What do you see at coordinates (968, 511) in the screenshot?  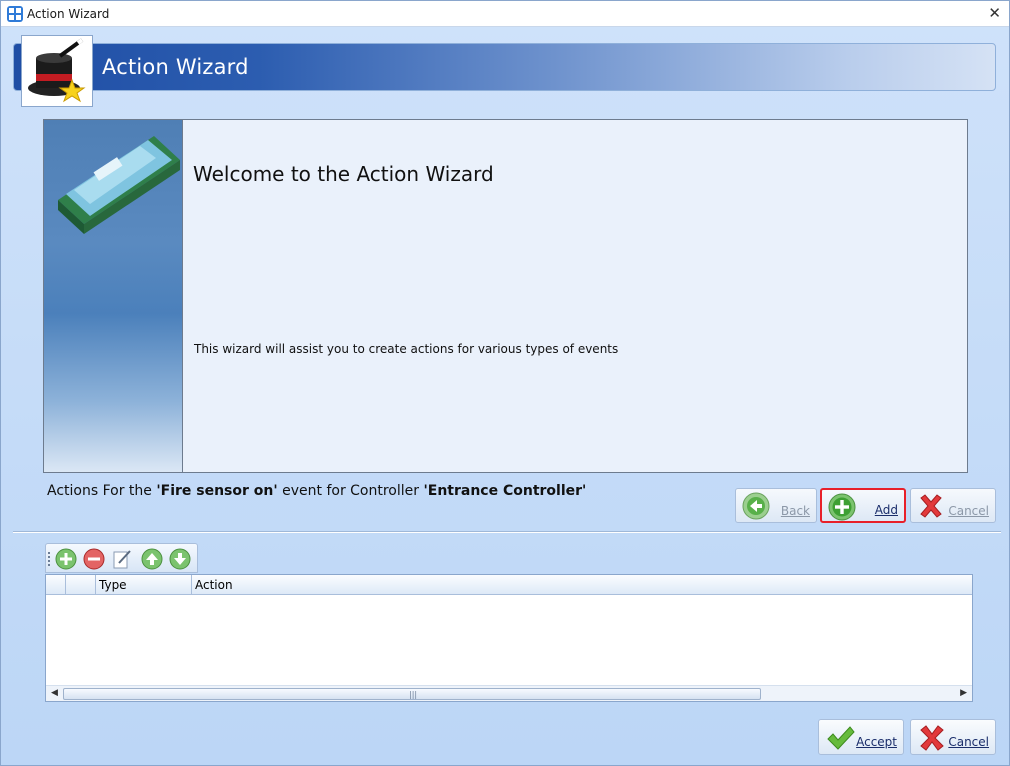 I see `cancel-top-button-label: Cancel` at bounding box center [968, 511].